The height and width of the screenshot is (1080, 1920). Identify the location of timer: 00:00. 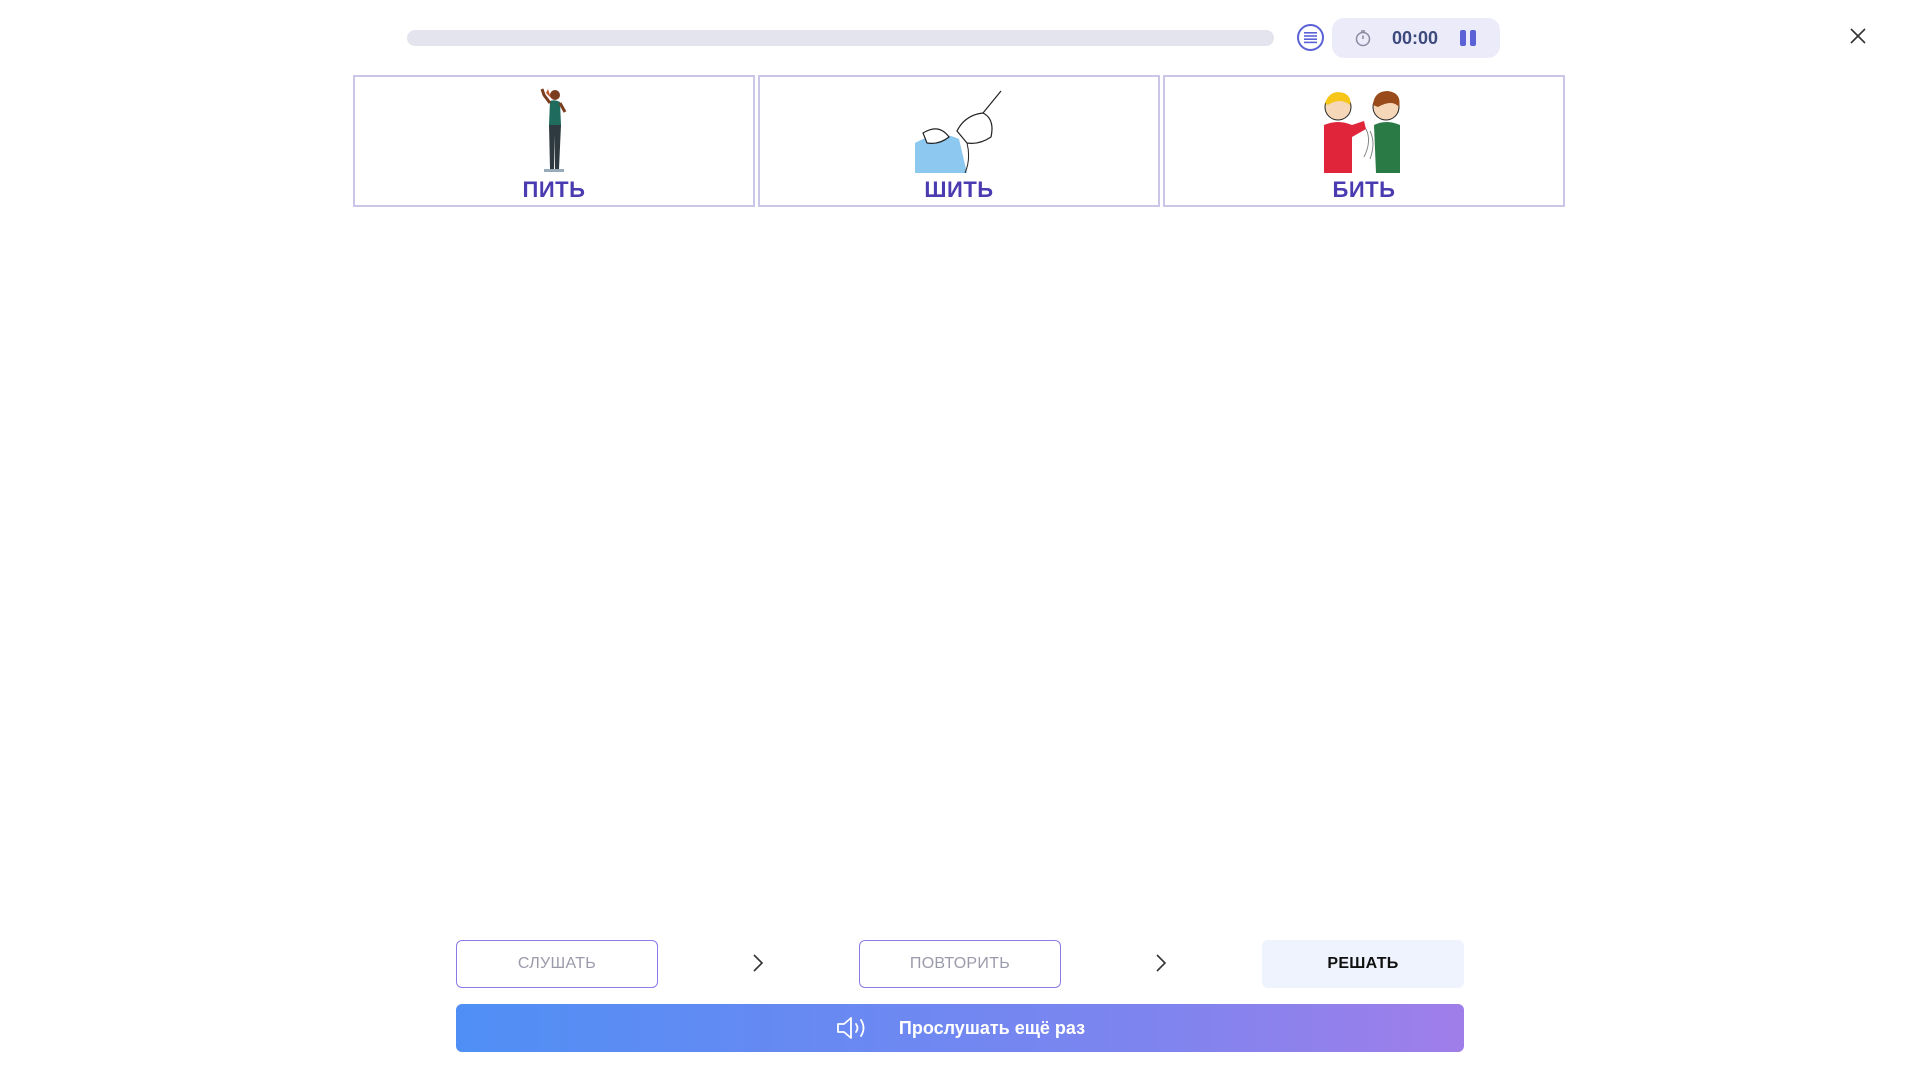
(1416, 38).